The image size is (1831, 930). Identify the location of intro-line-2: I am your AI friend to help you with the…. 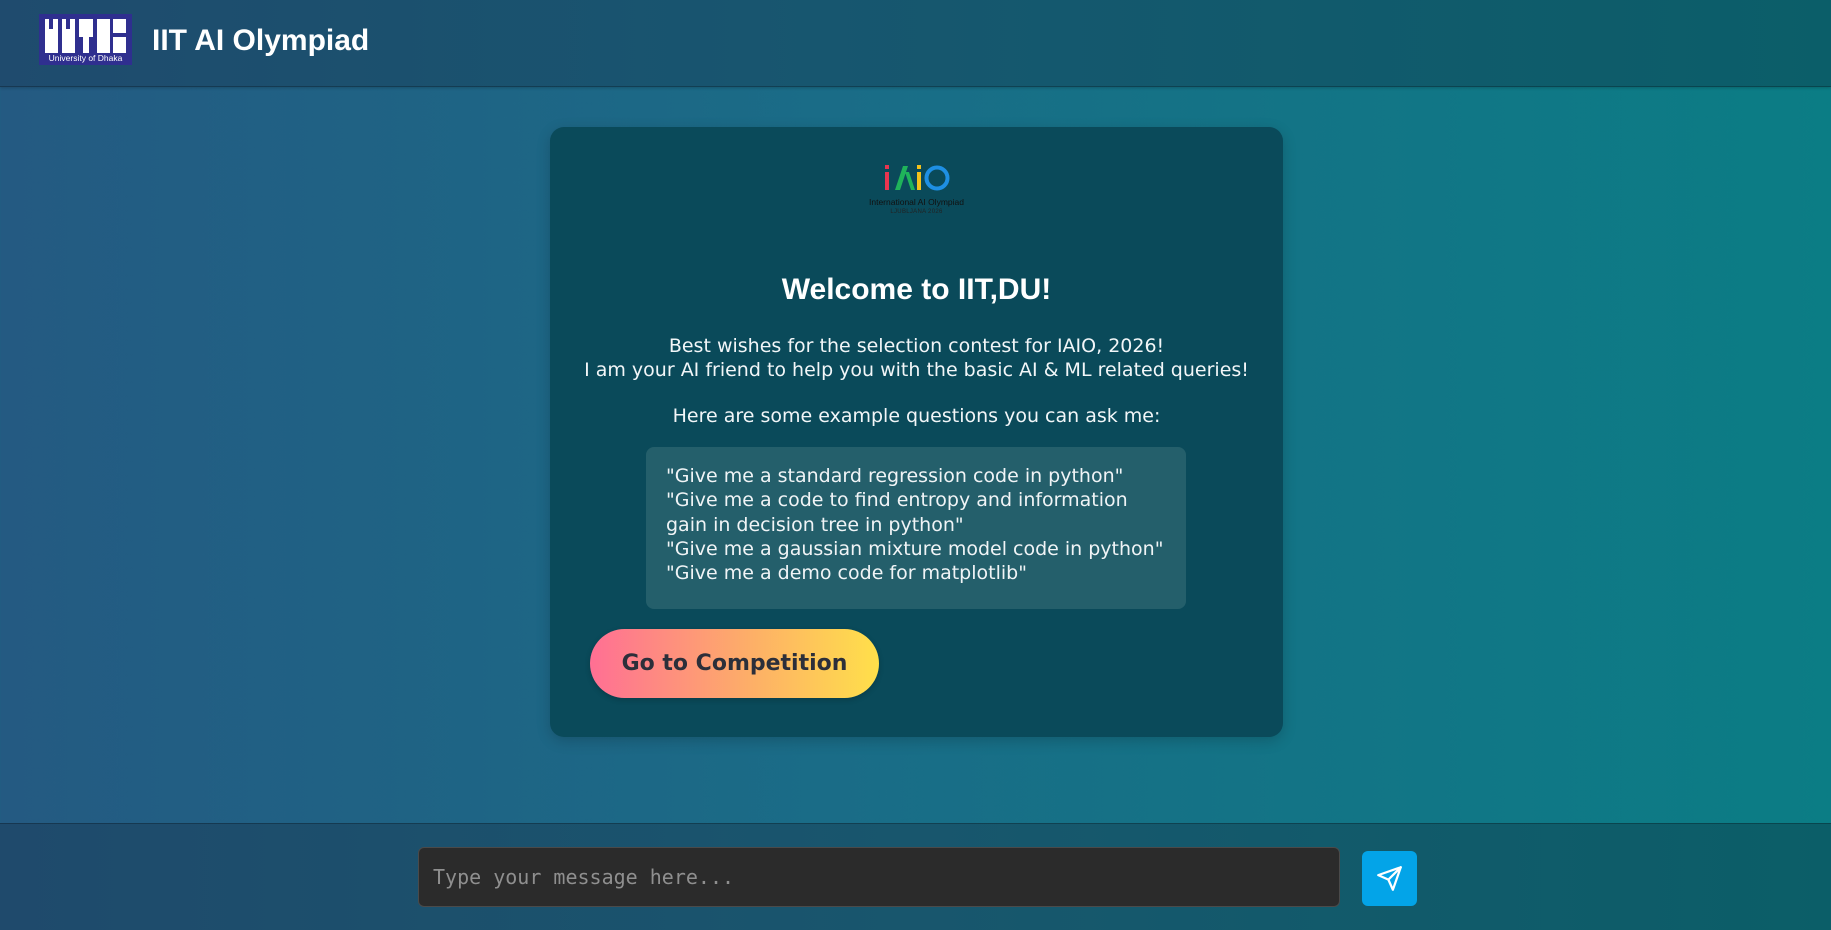
(916, 370).